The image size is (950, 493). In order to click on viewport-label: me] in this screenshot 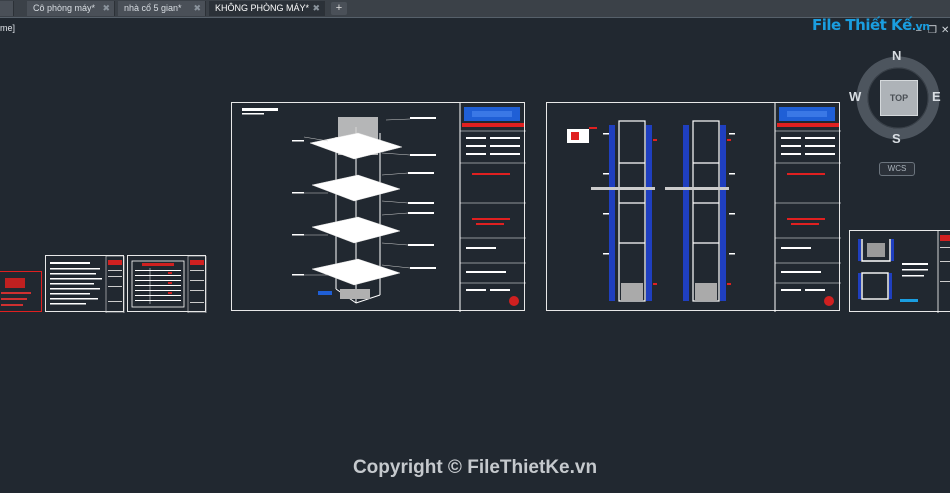, I will do `click(7, 28)`.